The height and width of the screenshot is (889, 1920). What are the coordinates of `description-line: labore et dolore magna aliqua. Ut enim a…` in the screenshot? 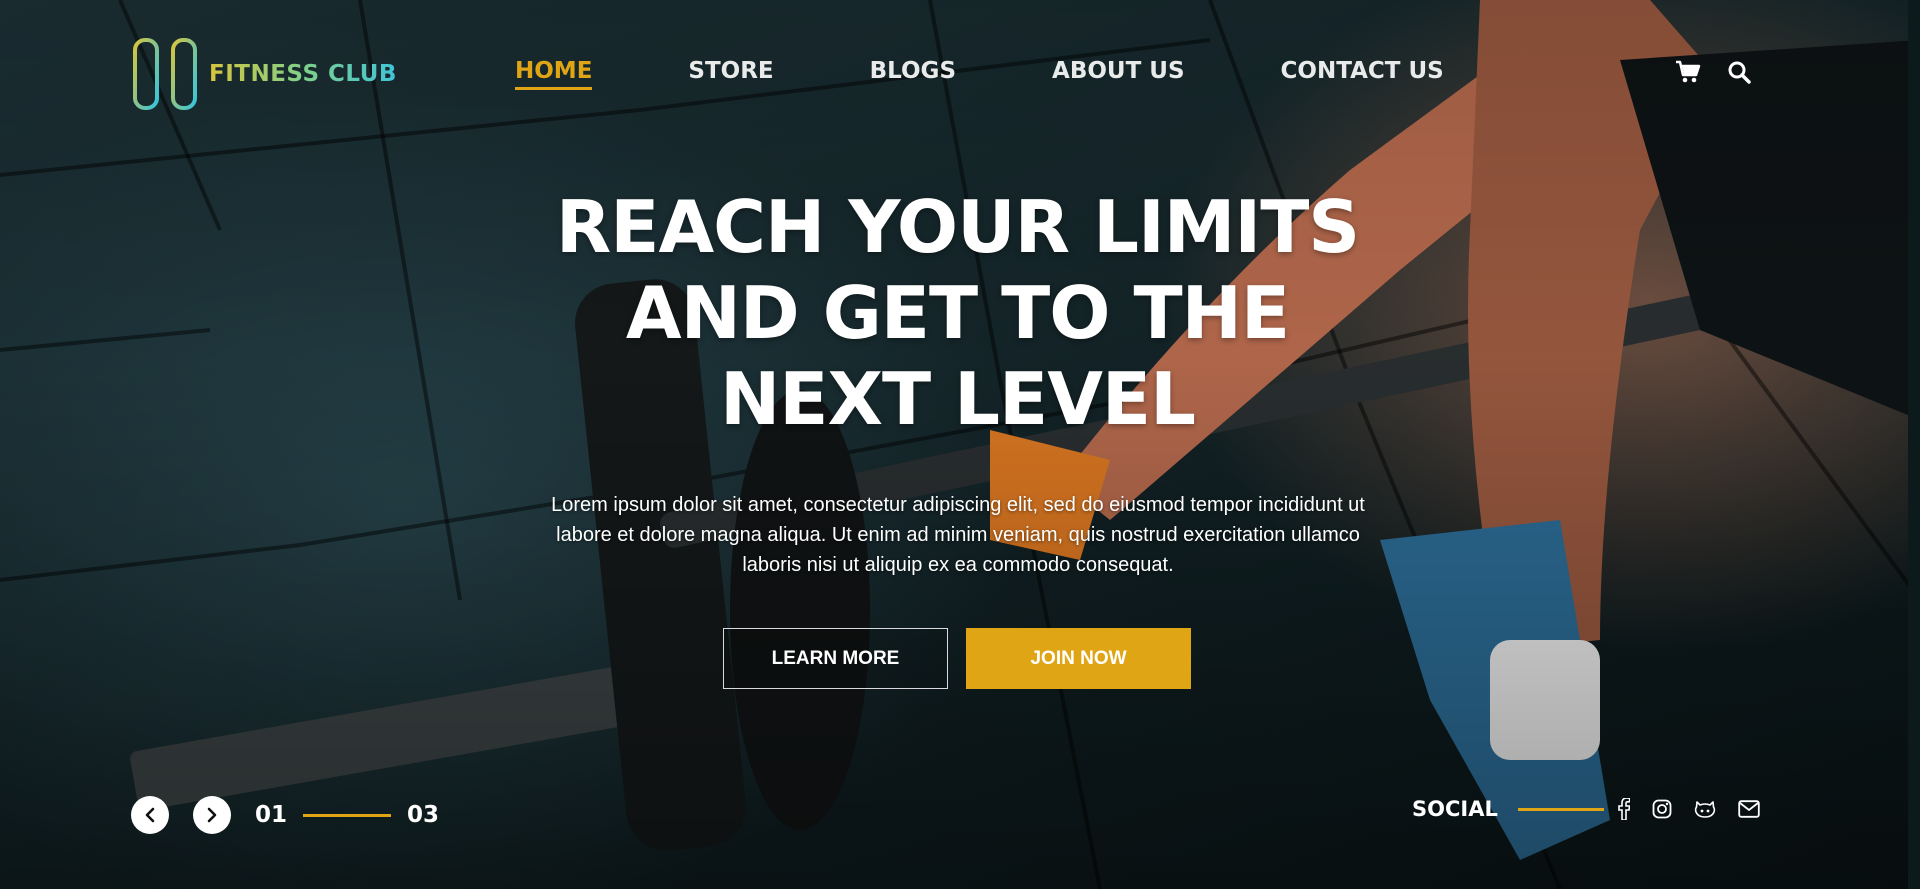 It's located at (958, 535).